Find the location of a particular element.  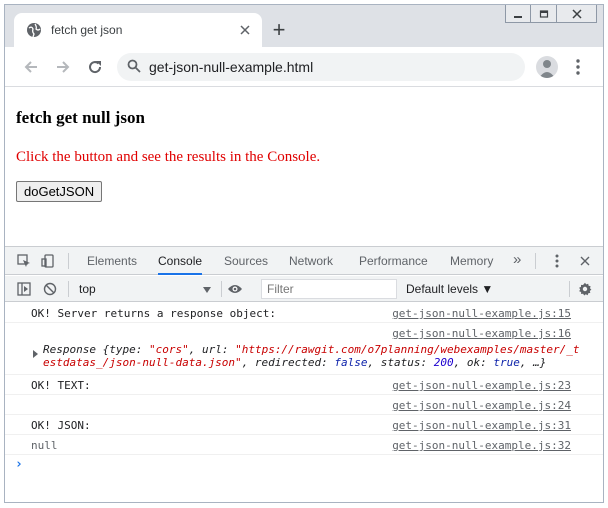

source-link: get-json-null-example.js:31 is located at coordinates (481, 425).